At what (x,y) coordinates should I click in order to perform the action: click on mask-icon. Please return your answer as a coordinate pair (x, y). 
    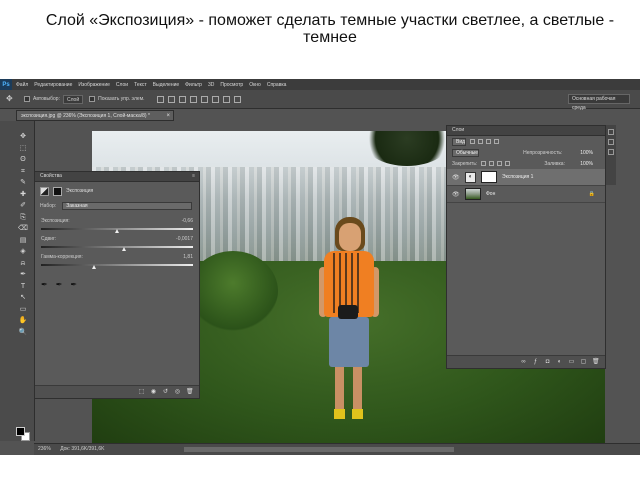
    Looking at the image, I should click on (57, 191).